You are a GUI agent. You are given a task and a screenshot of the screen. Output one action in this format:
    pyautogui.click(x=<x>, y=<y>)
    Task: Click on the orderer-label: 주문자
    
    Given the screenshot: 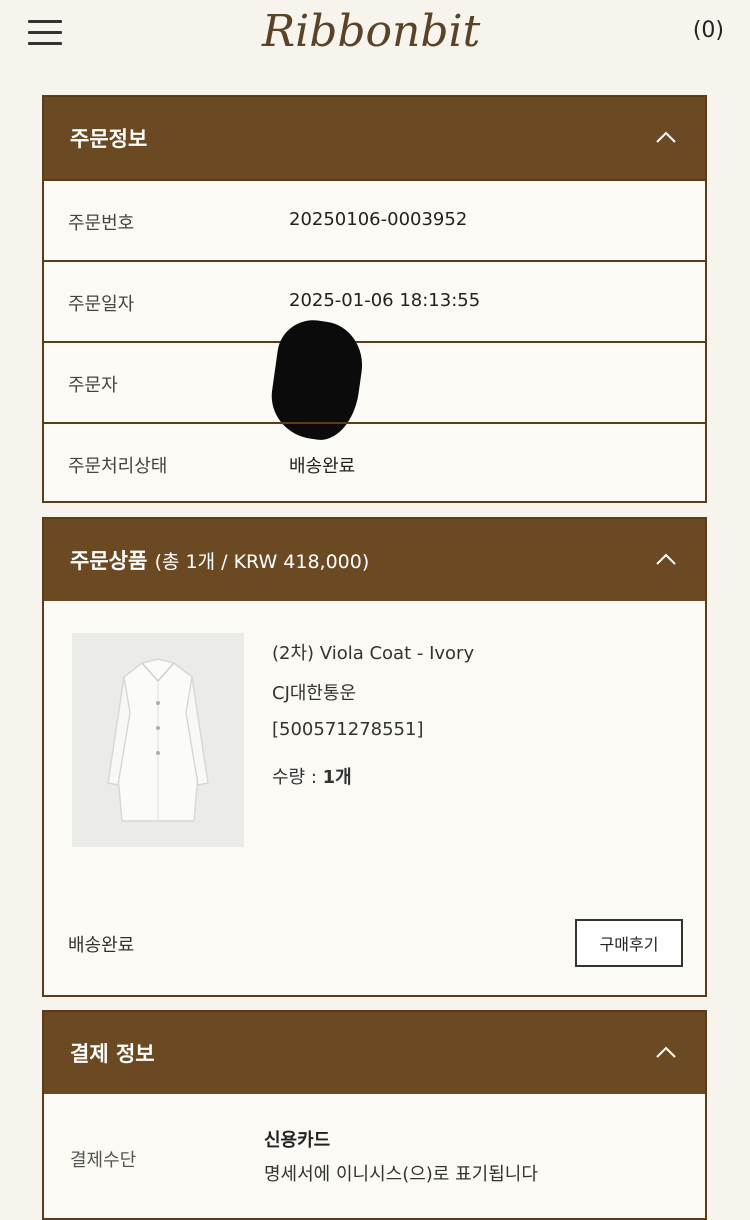 What is the action you would take?
    pyautogui.click(x=93, y=385)
    